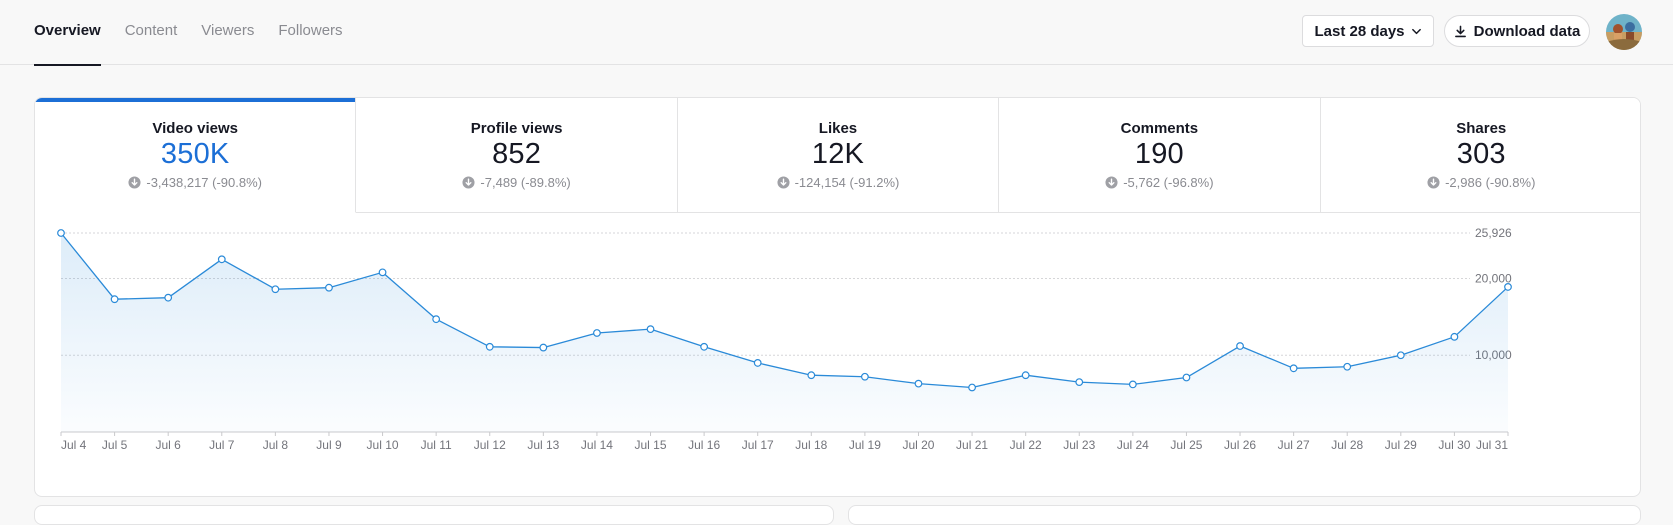 This screenshot has width=1673, height=525. I want to click on x-tick-label: Jul 4, so click(74, 445).